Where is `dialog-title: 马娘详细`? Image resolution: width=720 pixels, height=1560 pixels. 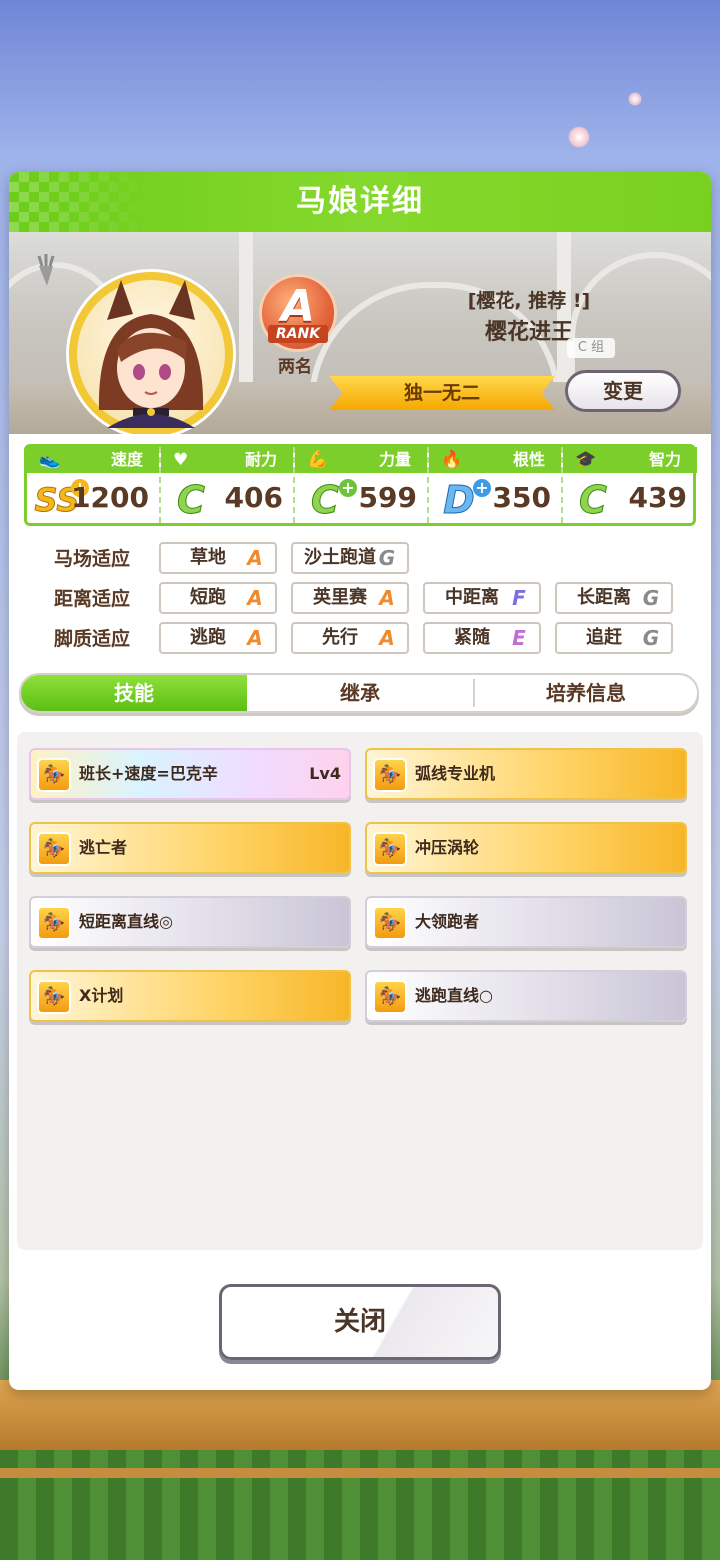
dialog-title: 马娘详细 is located at coordinates (360, 201).